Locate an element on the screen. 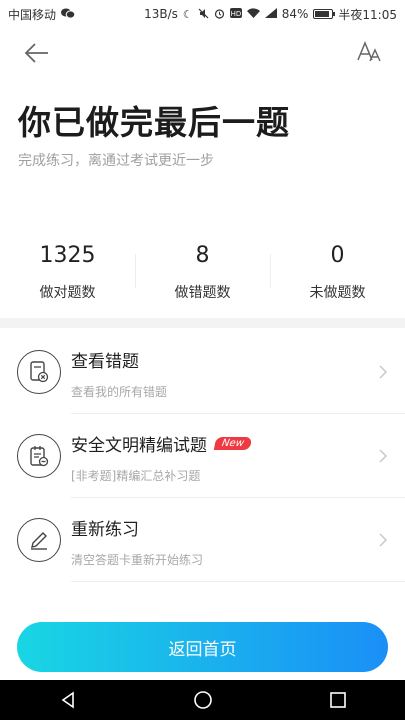 The image size is (405, 720). status-bar: 中国移动 13B/s ☾ HD 84% 半夜11:05 is located at coordinates (202, 14).